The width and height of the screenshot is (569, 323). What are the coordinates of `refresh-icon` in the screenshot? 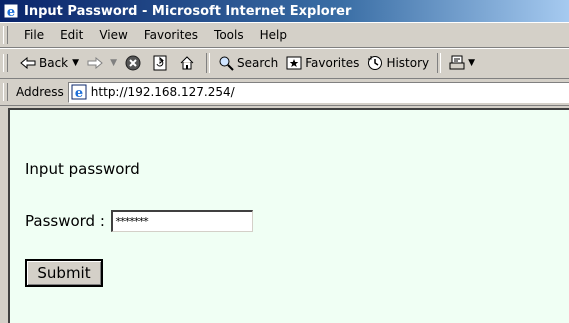 It's located at (160, 63).